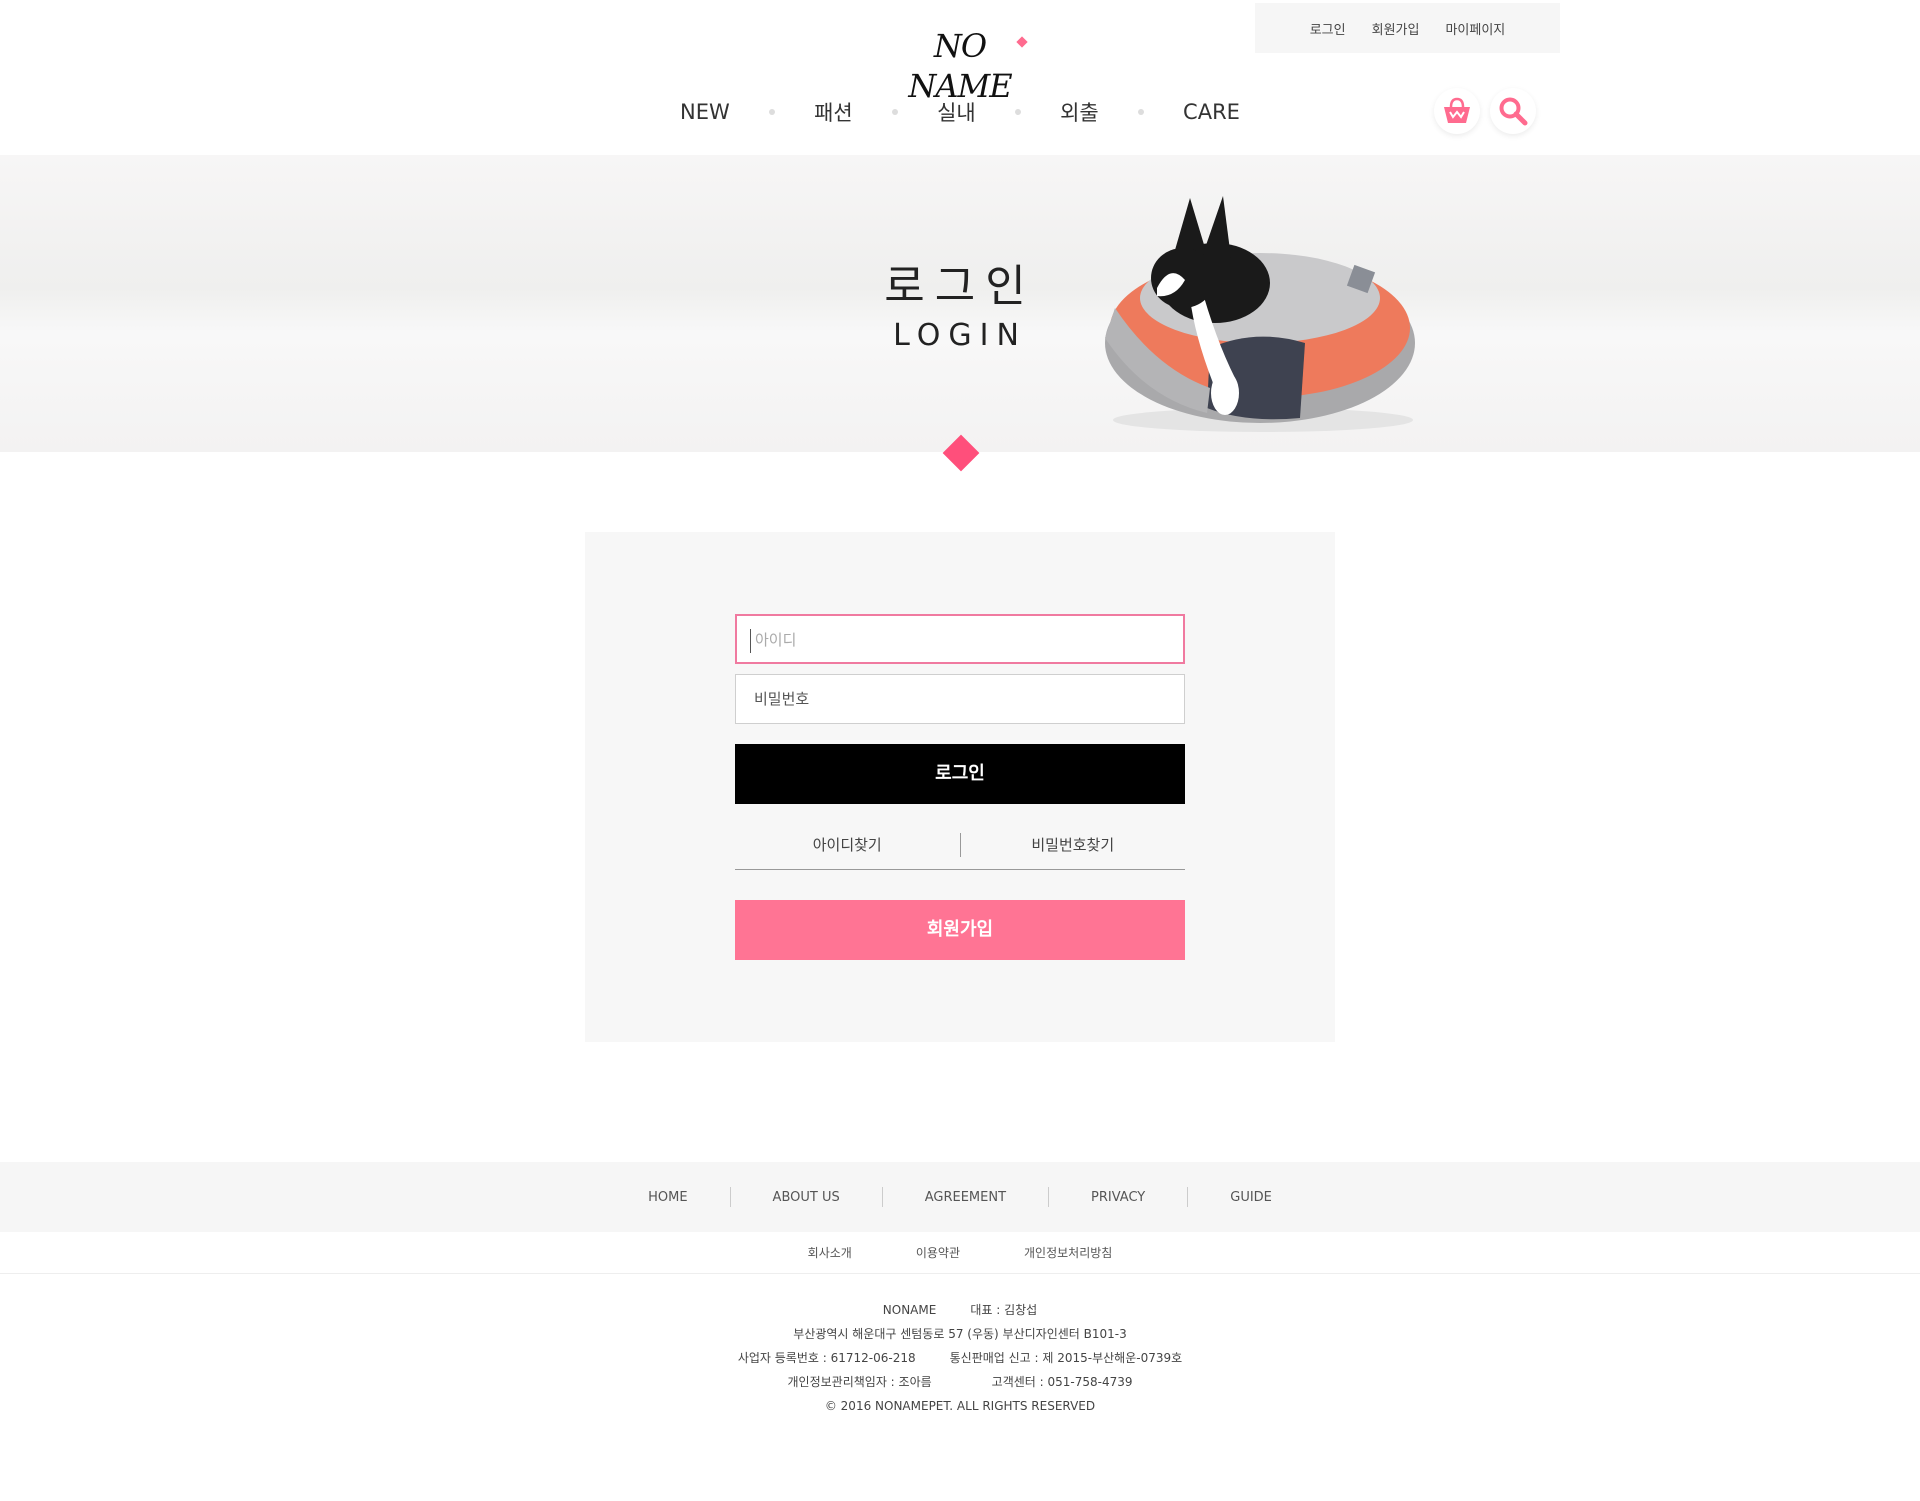  Describe the element at coordinates (1260, 314) in the screenshot. I see `dog-bed-photo` at that location.